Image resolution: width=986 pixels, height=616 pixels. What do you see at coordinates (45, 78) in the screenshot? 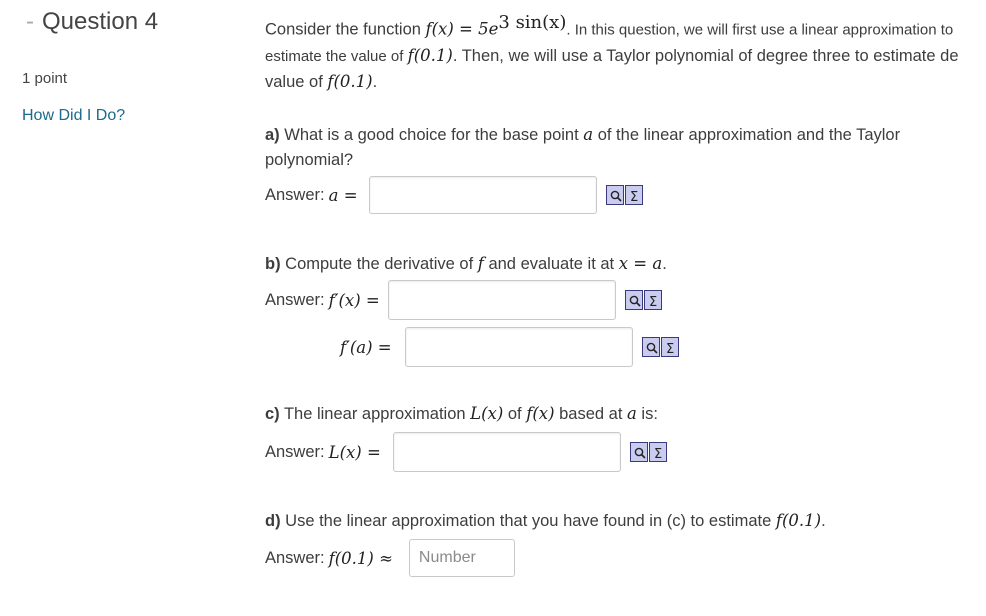
I see `question-points: 1 point` at bounding box center [45, 78].